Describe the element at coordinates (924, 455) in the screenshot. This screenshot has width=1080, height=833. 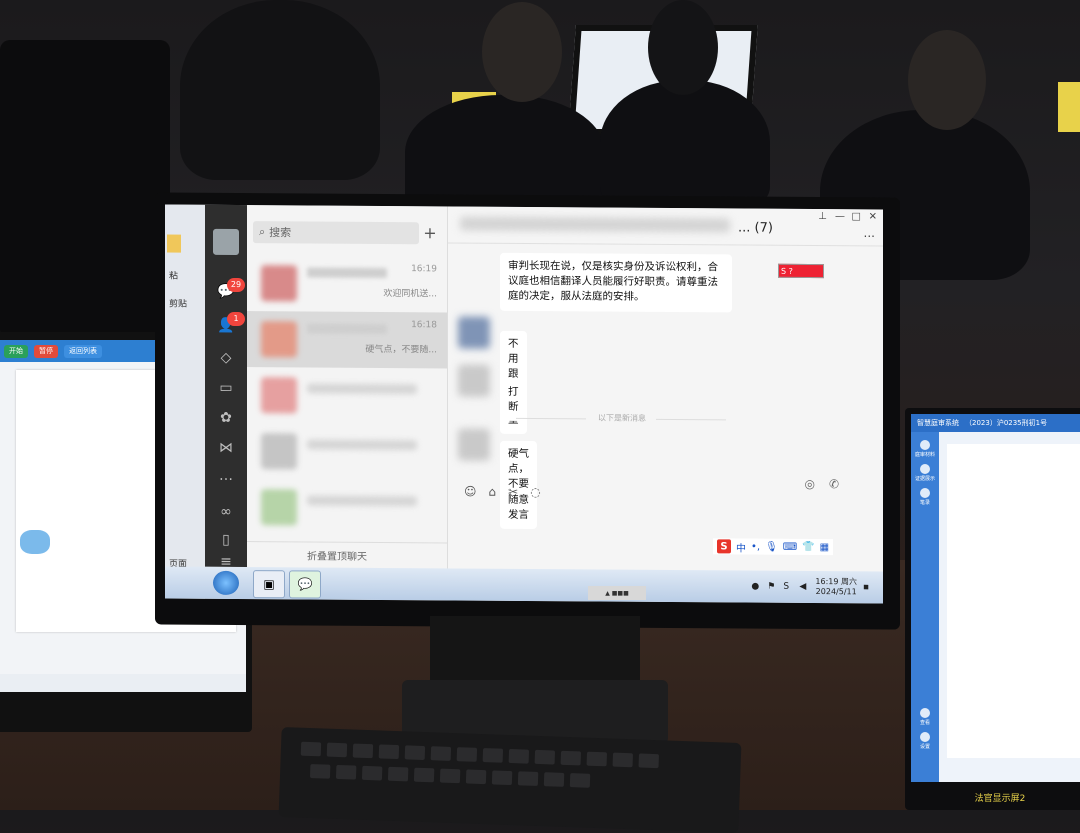
I see `side-item-label: 庭审材料` at that location.